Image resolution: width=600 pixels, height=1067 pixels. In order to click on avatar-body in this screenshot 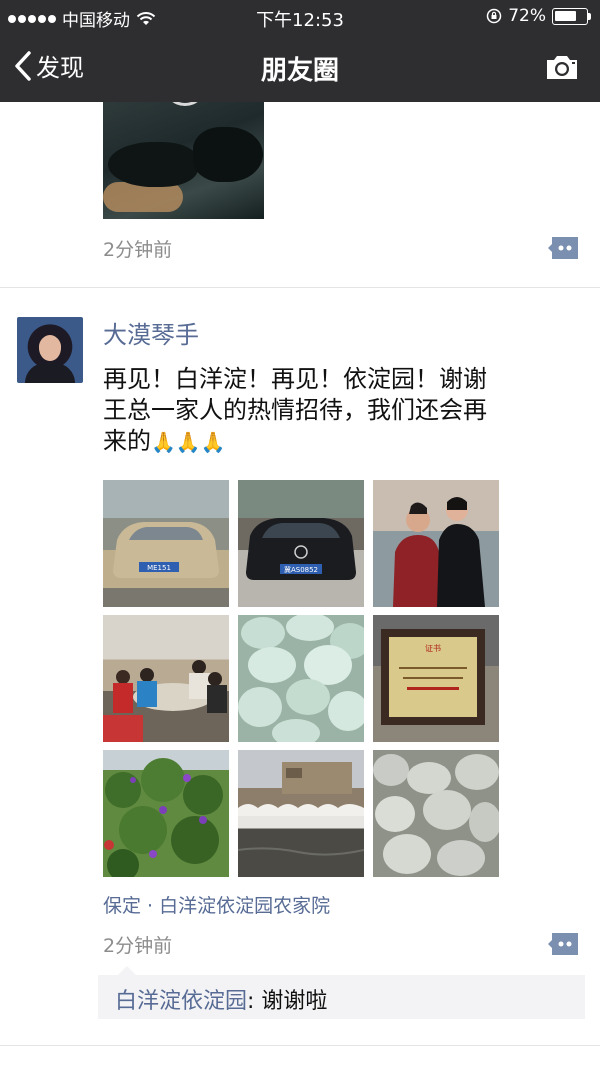, I will do `click(50, 373)`.